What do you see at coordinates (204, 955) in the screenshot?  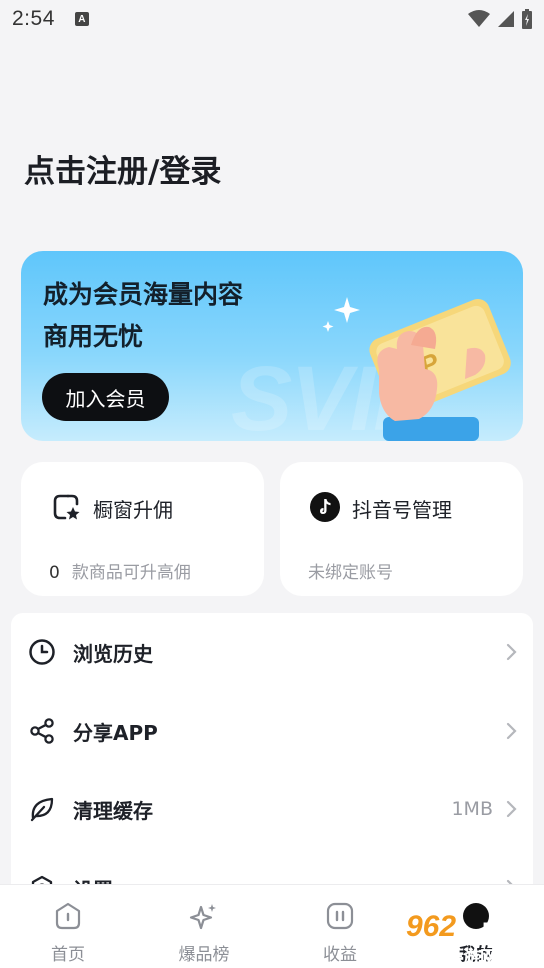 I see `tab-label-hot-products: 爆品榜` at bounding box center [204, 955].